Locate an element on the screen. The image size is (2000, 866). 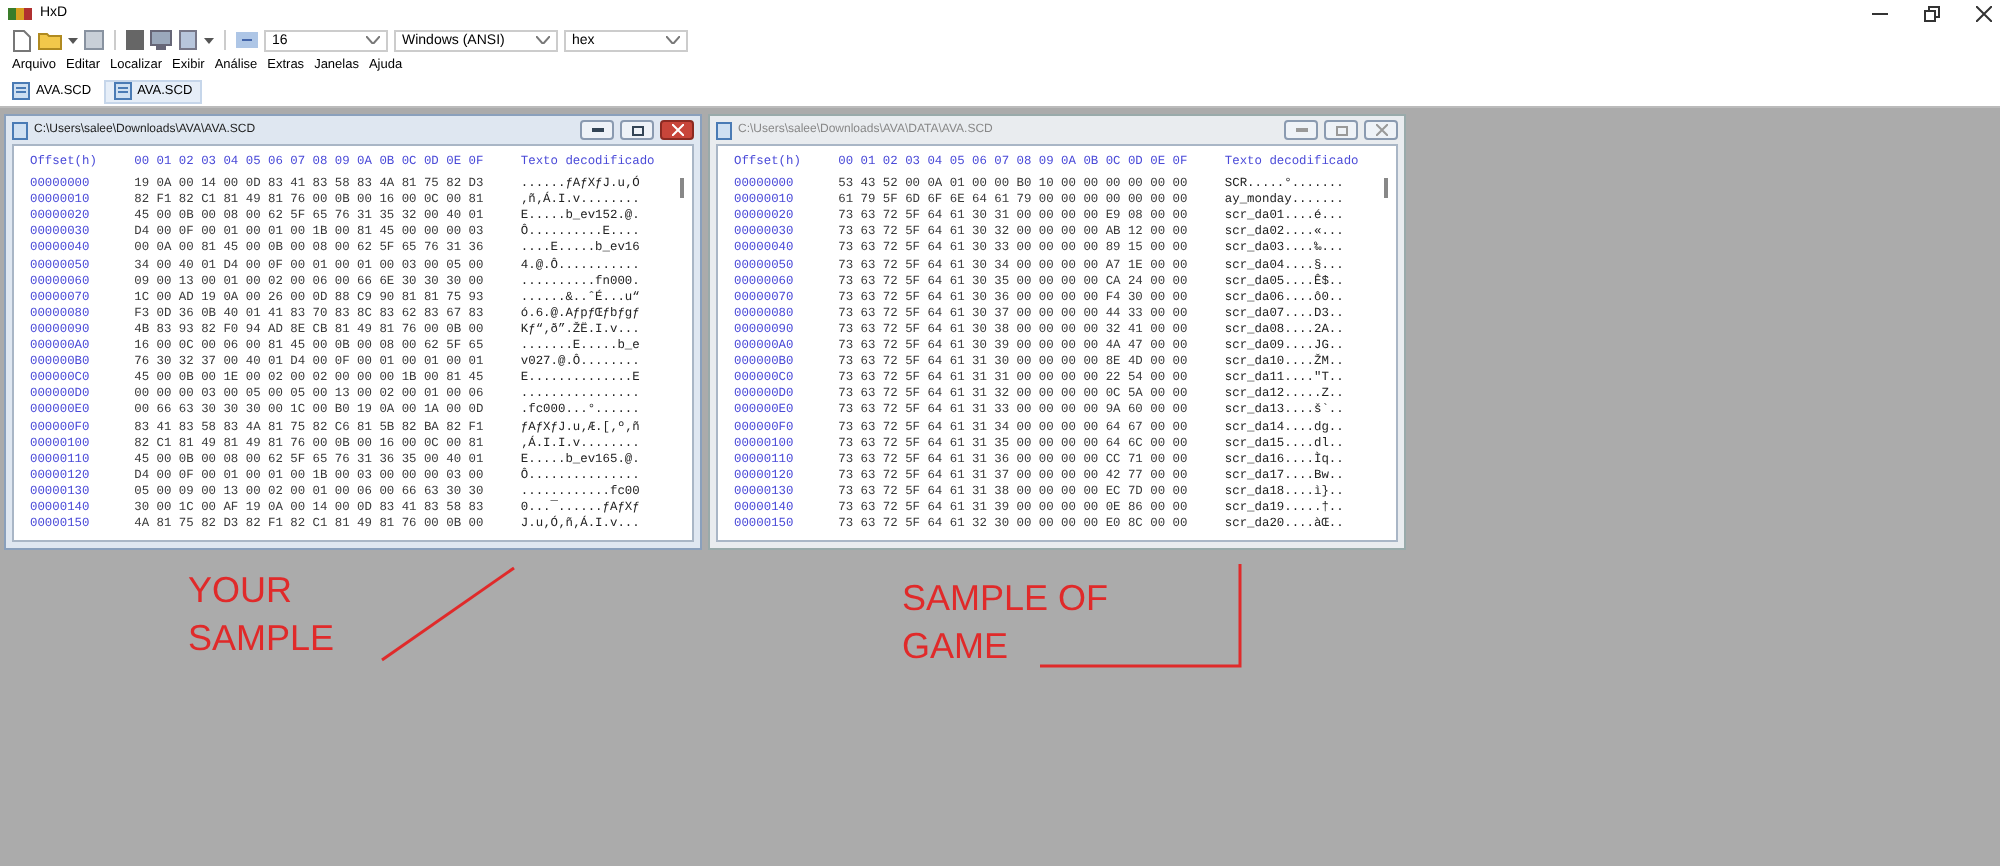
annotation-text: YOUR SAMPLE is located at coordinates (261, 615).